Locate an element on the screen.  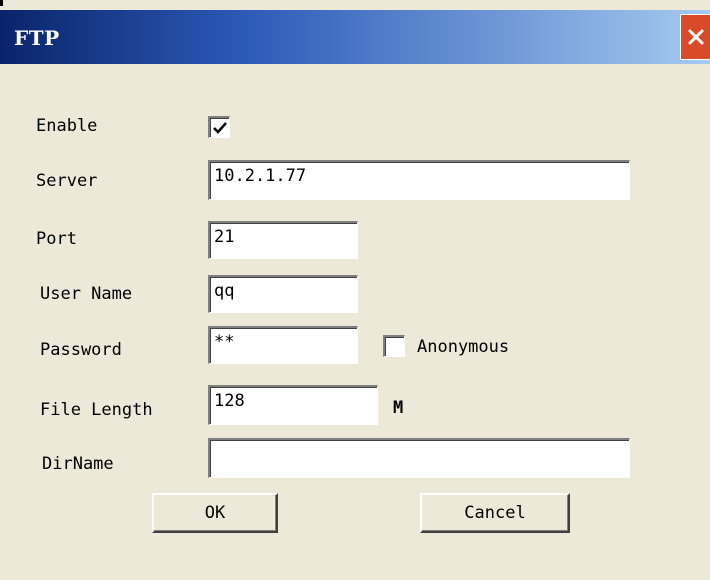
file-length-input: 128 is located at coordinates (293, 405).